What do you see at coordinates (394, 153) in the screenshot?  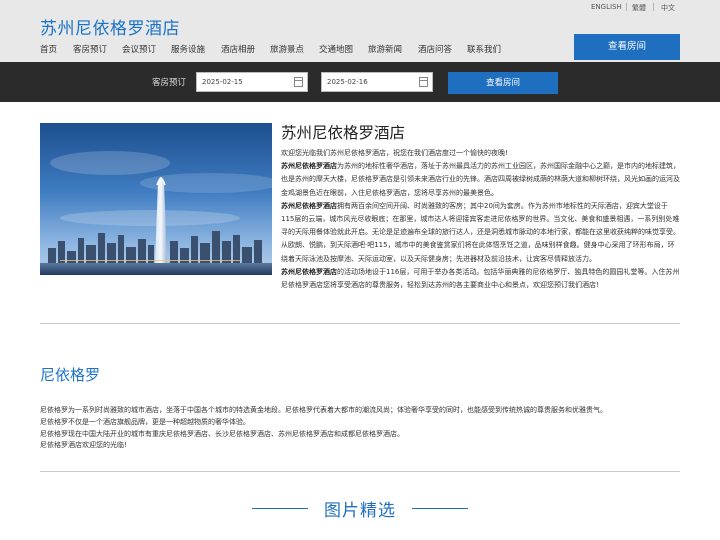 I see `intro-welcome: 欢迎您光临我们苏州尼依格罗酒店，祝您在我们酒店度过一个愉快的夜晚!` at bounding box center [394, 153].